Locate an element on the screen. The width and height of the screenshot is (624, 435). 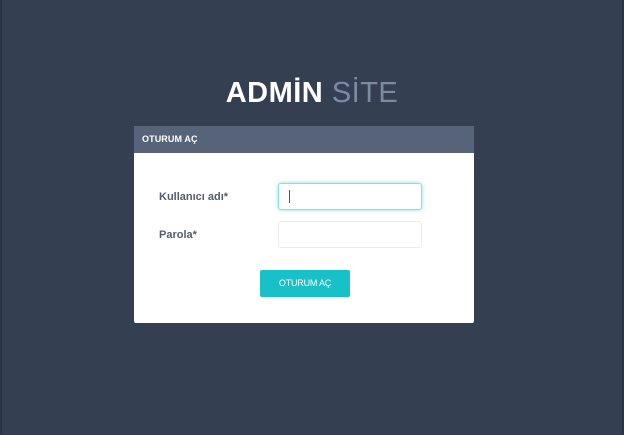
username-row: Kullanıcı adı* is located at coordinates (304, 197).